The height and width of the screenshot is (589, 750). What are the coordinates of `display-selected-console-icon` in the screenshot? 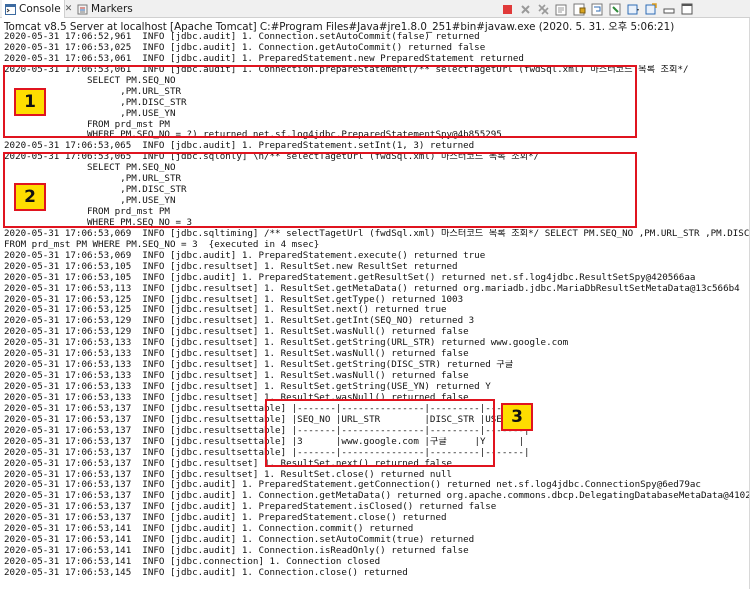 It's located at (633, 9).